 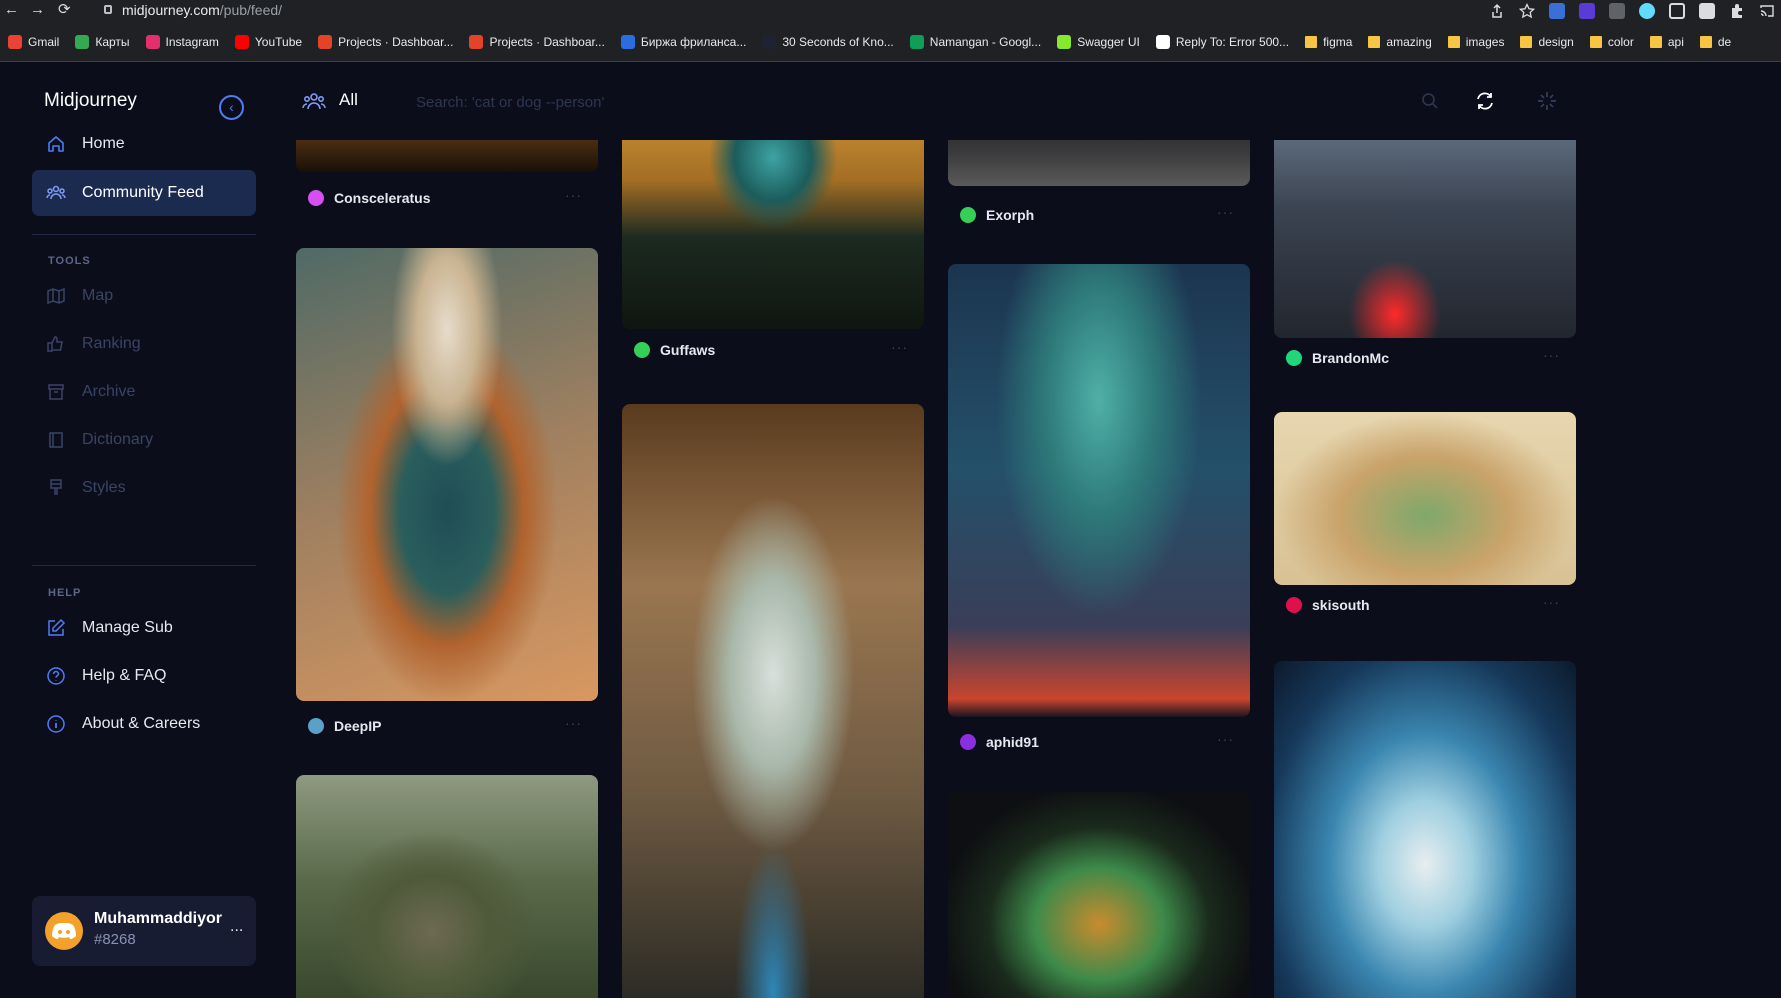 What do you see at coordinates (144, 440) in the screenshot?
I see `nav-dictionary: Dictionary` at bounding box center [144, 440].